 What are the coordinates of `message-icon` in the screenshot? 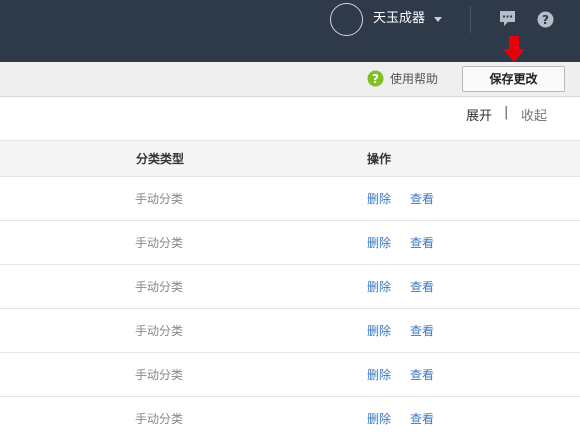 It's located at (507, 18).